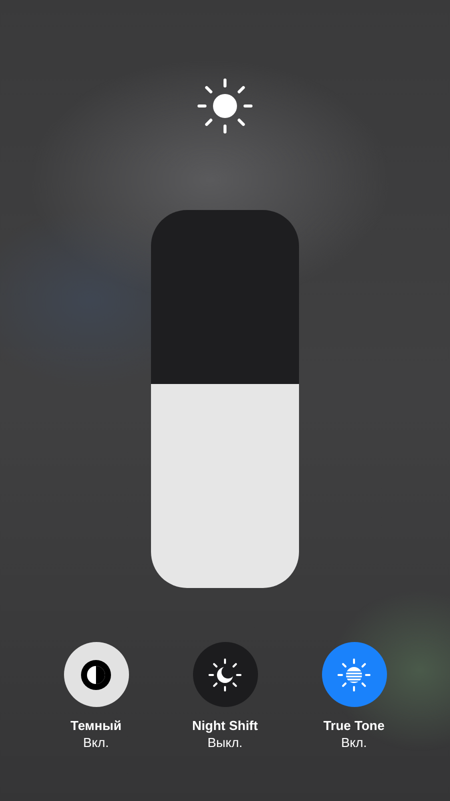 This screenshot has width=450, height=801. What do you see at coordinates (96, 674) in the screenshot?
I see `half-circle-icon` at bounding box center [96, 674].